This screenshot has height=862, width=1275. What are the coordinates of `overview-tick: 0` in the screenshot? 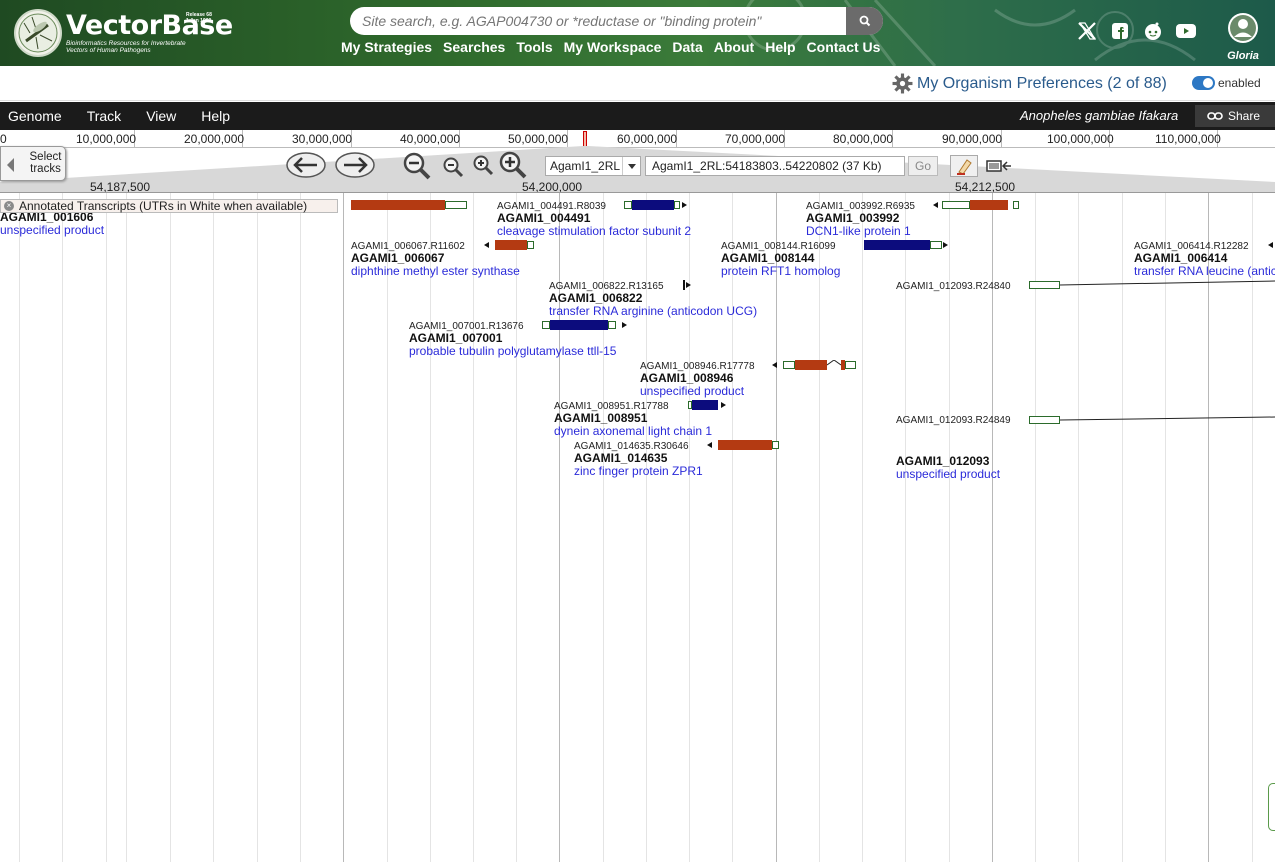 It's located at (3, 139).